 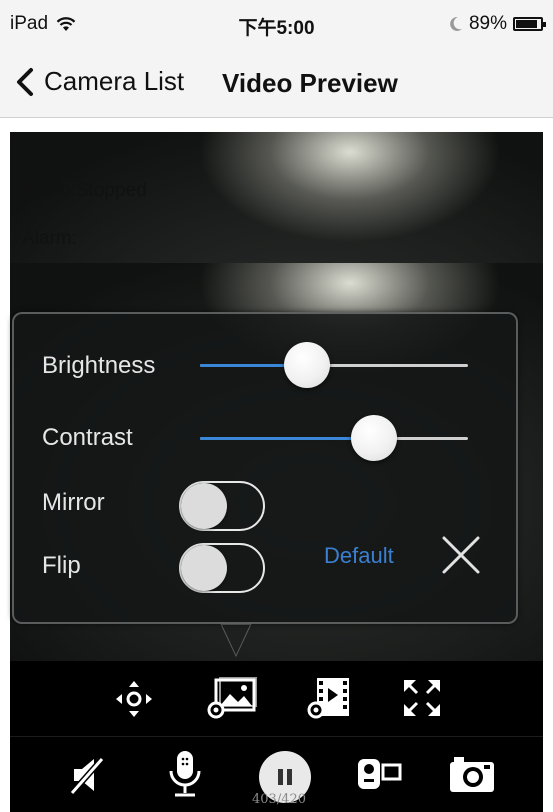 What do you see at coordinates (114, 81) in the screenshot?
I see `back-label: Camera List` at bounding box center [114, 81].